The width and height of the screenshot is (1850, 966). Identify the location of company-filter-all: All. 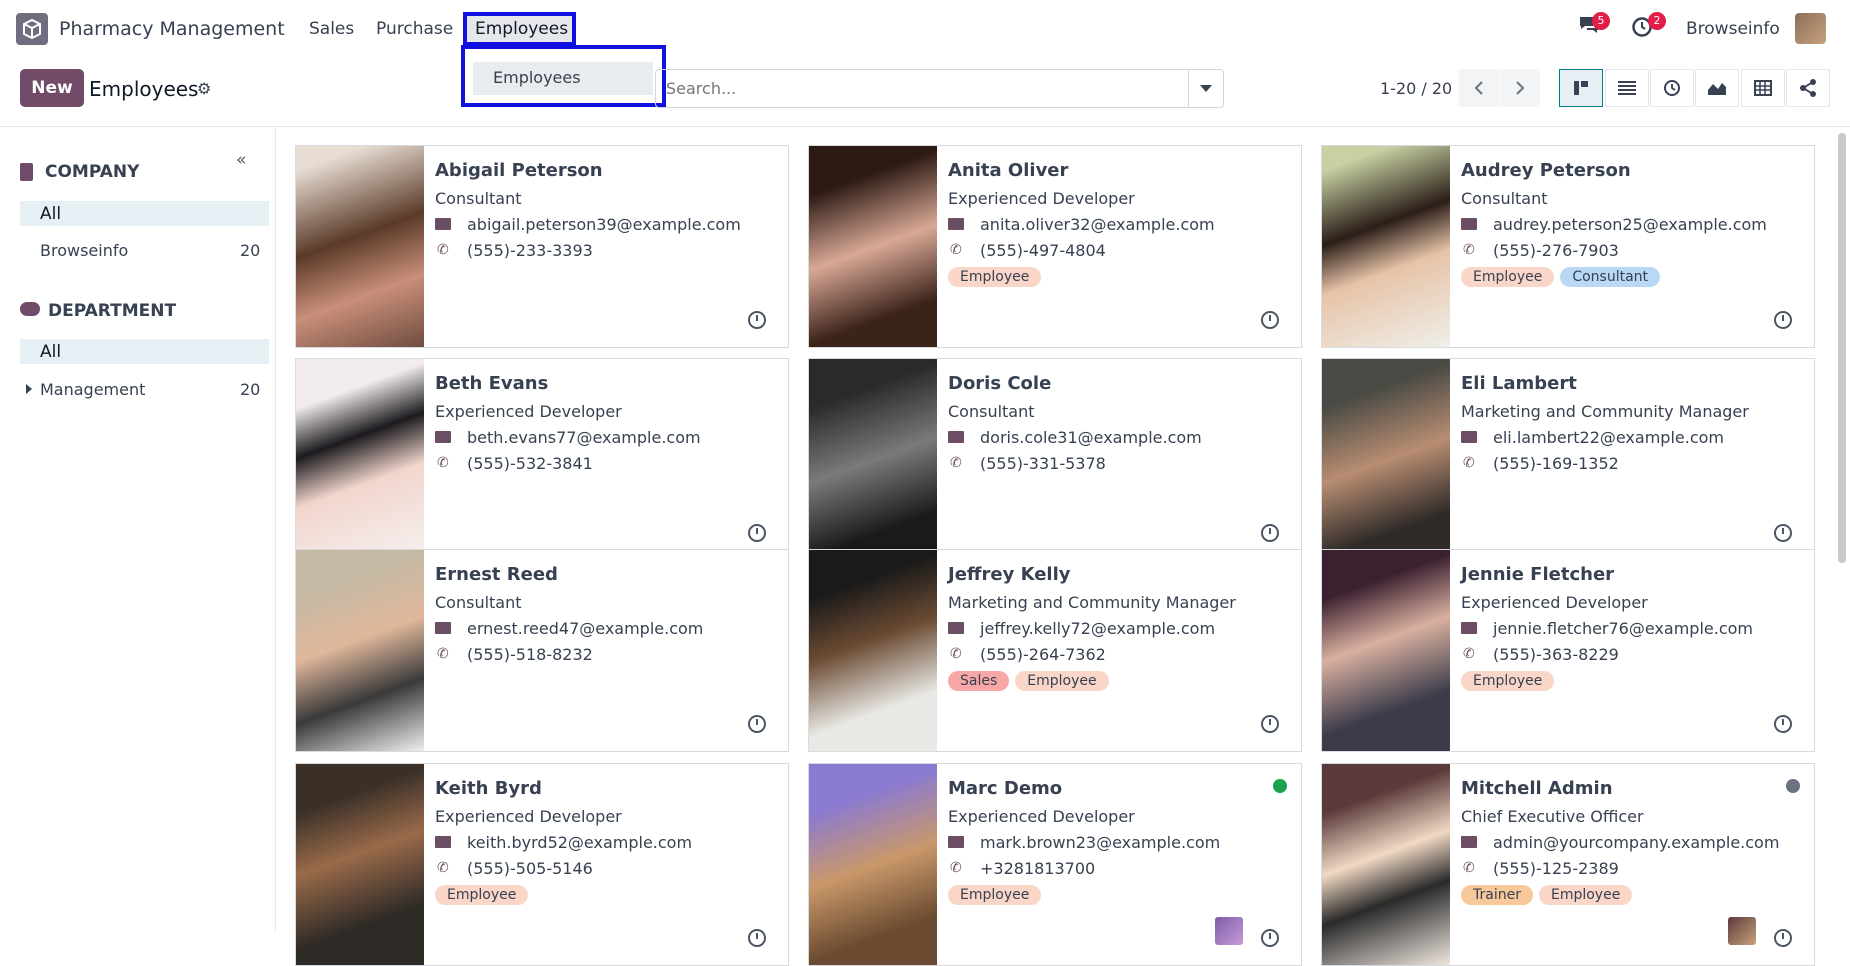
(144, 213).